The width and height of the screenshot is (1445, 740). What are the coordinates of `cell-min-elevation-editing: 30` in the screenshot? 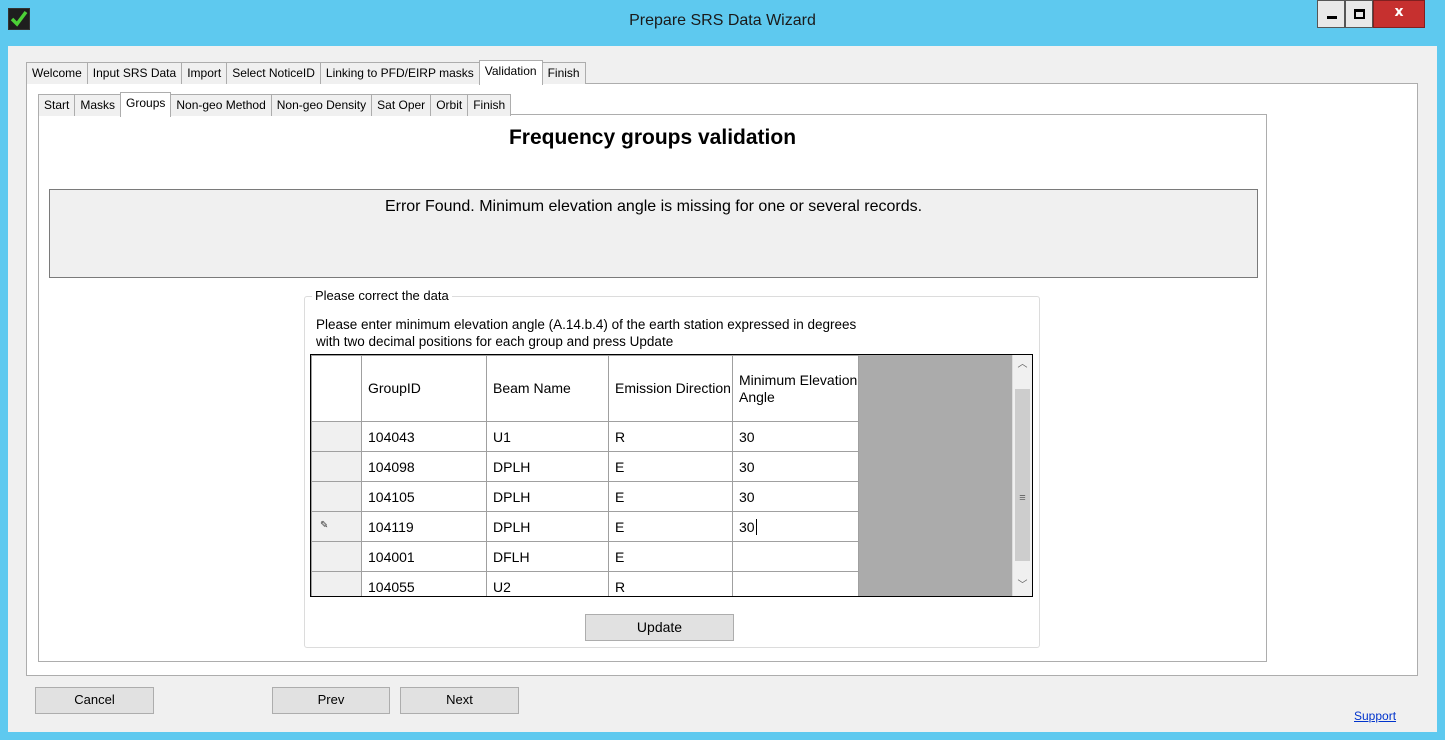 It's located at (795, 526).